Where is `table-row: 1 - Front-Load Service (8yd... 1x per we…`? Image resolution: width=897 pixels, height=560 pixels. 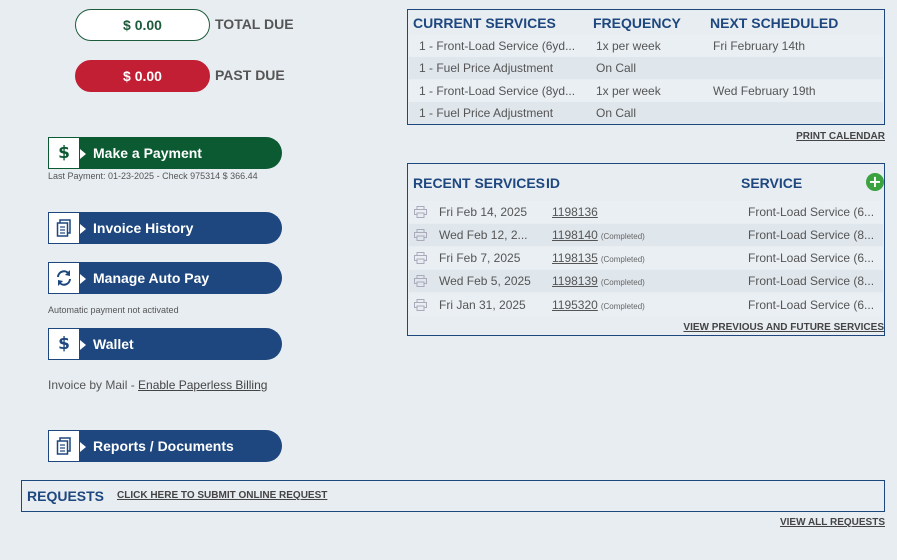 table-row: 1 - Front-Load Service (8yd... 1x per we… is located at coordinates (646, 91).